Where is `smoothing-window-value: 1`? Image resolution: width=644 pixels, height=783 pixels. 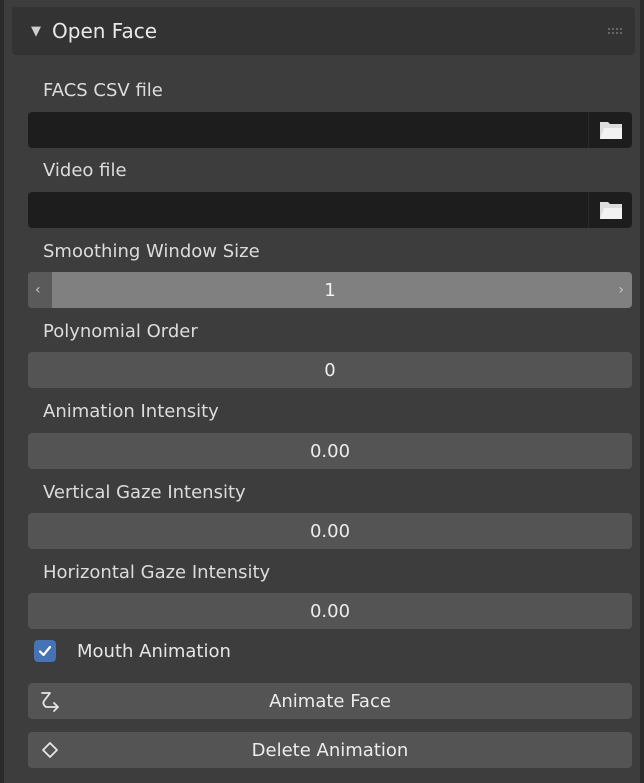 smoothing-window-value: 1 is located at coordinates (330, 290).